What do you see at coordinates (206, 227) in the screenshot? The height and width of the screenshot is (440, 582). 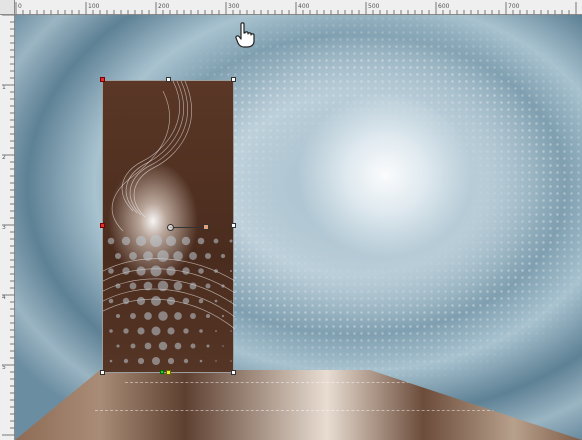 I see `rotation-handle` at bounding box center [206, 227].